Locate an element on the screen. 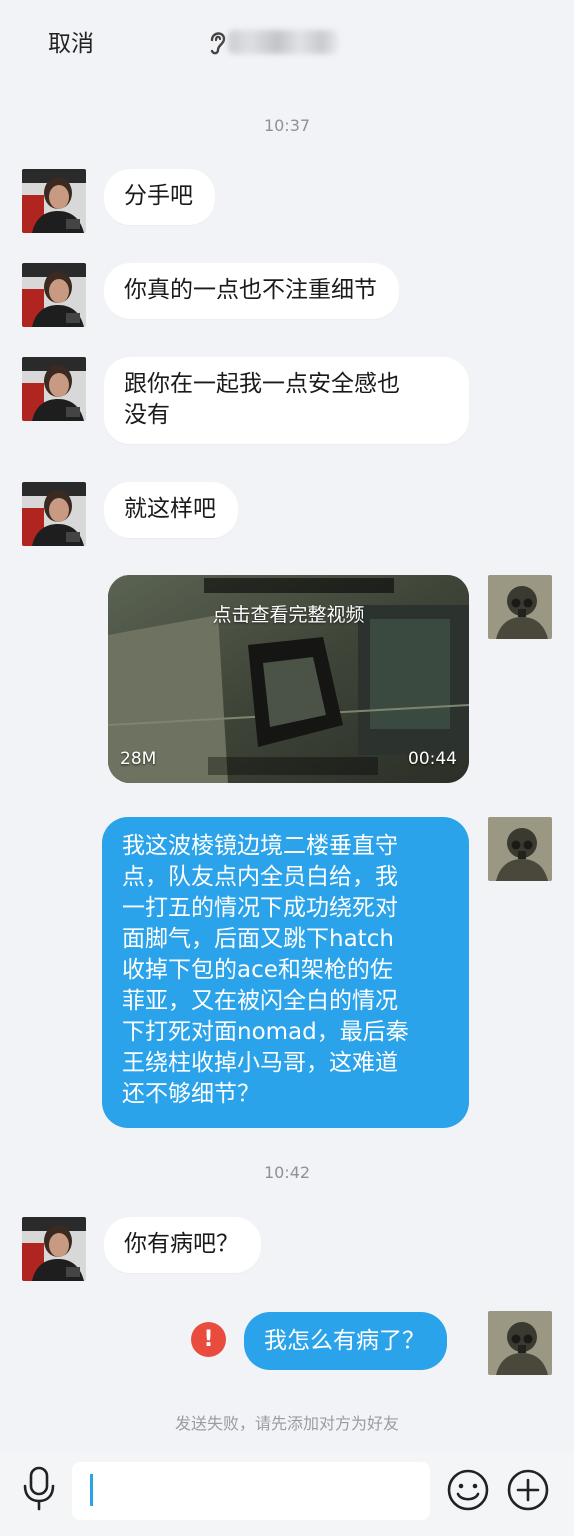  message-line: 还不够细节？ is located at coordinates (191, 1094).